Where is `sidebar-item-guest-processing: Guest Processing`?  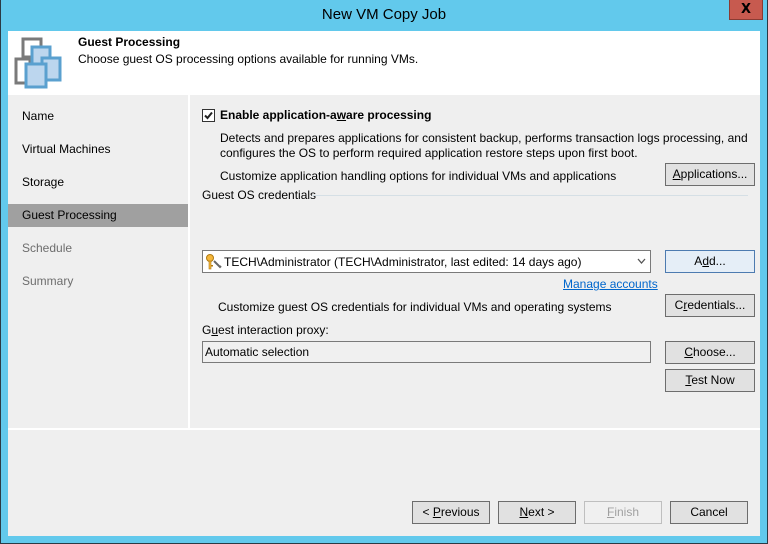
sidebar-item-guest-processing: Guest Processing is located at coordinates (98, 215).